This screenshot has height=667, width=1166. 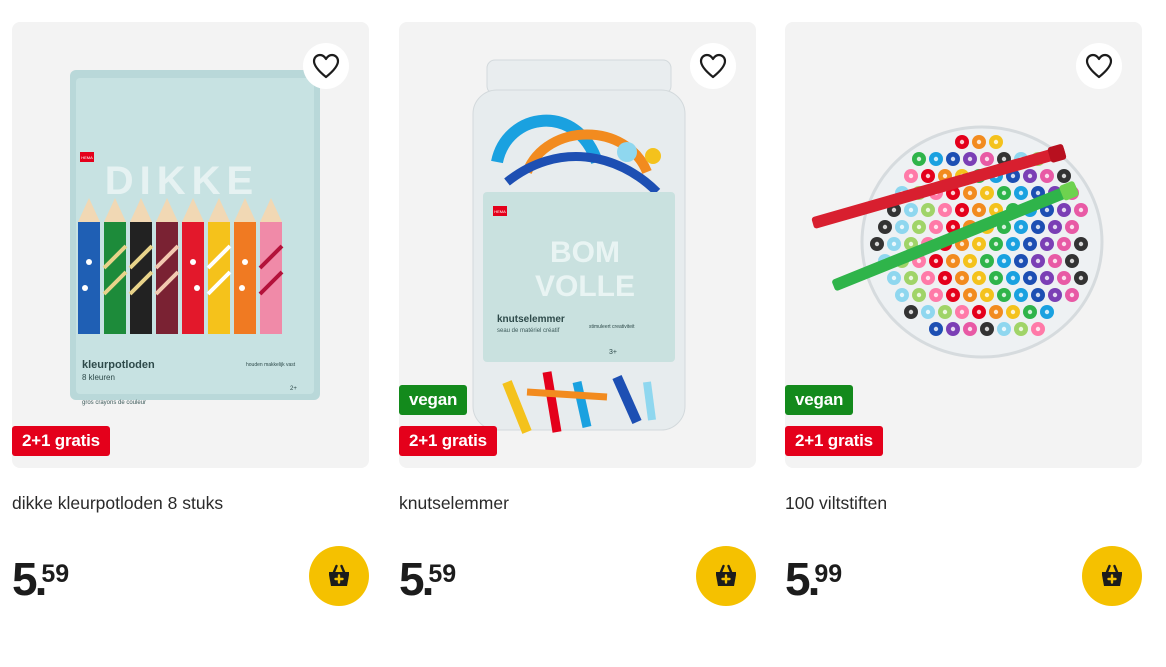 What do you see at coordinates (114, 403) in the screenshot?
I see `svg-text: gros crayons de couleur` at bounding box center [114, 403].